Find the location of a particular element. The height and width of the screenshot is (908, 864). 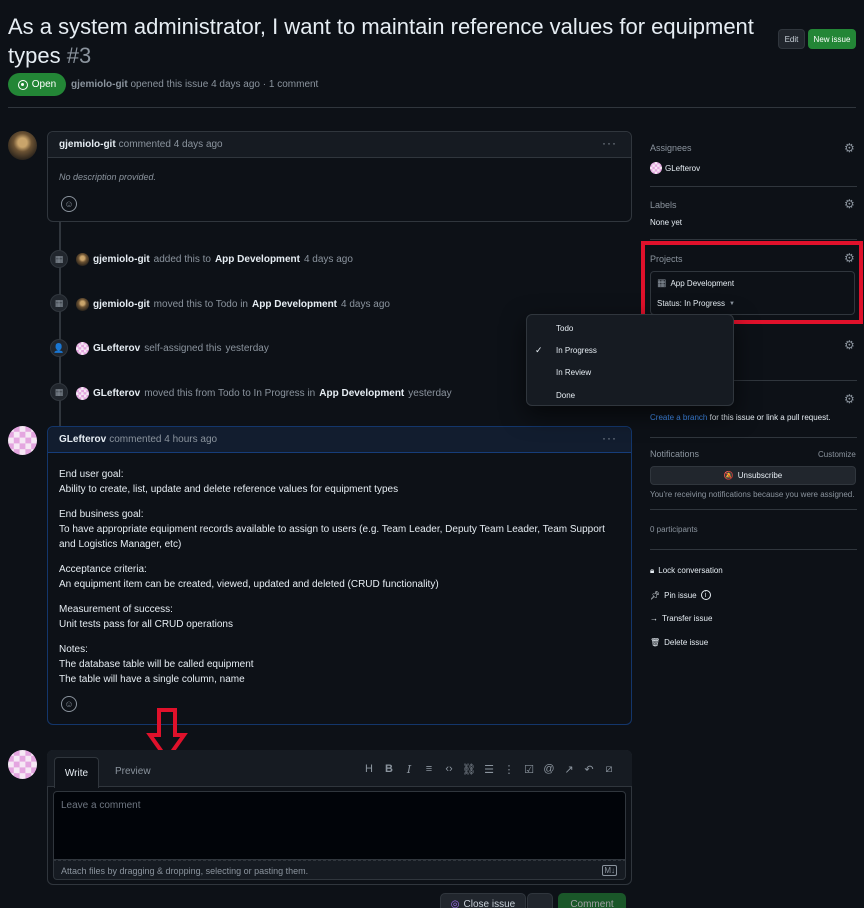

event-text: added this to is located at coordinates (182, 259).